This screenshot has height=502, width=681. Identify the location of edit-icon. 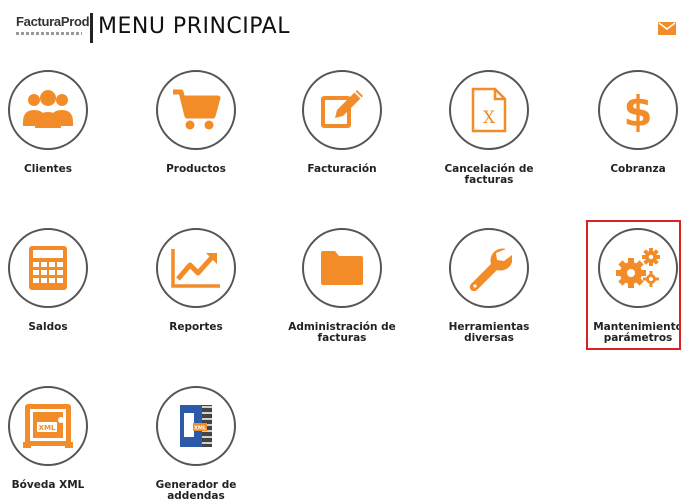
(342, 109).